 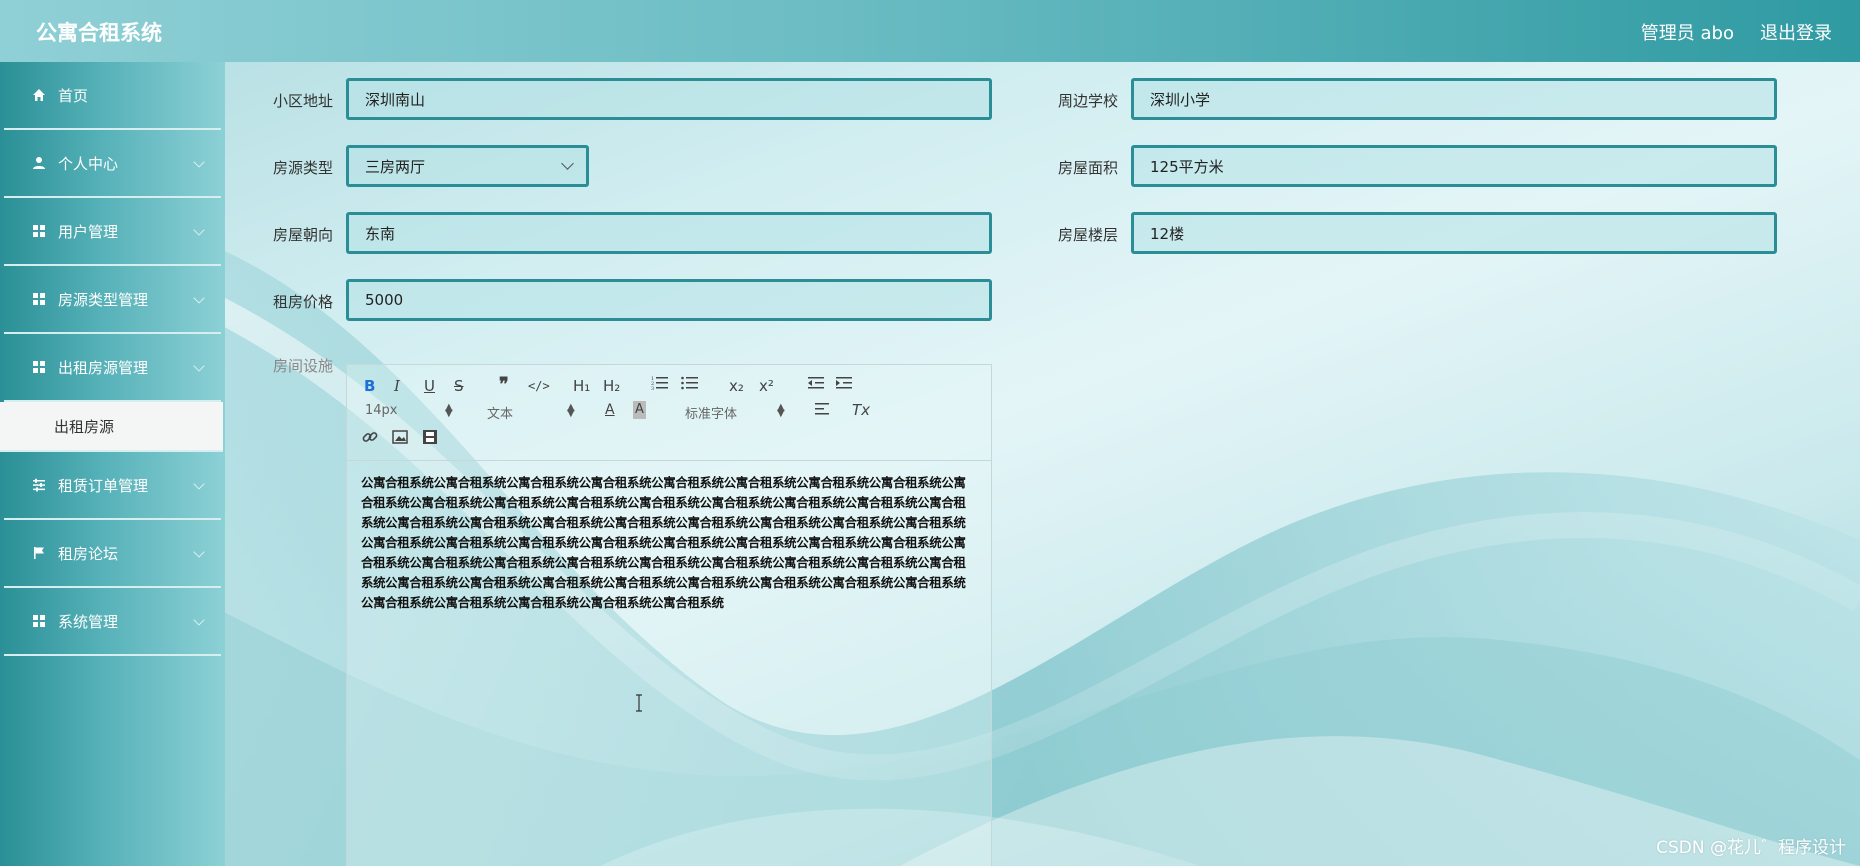 What do you see at coordinates (639, 703) in the screenshot?
I see `text-cursor-icon` at bounding box center [639, 703].